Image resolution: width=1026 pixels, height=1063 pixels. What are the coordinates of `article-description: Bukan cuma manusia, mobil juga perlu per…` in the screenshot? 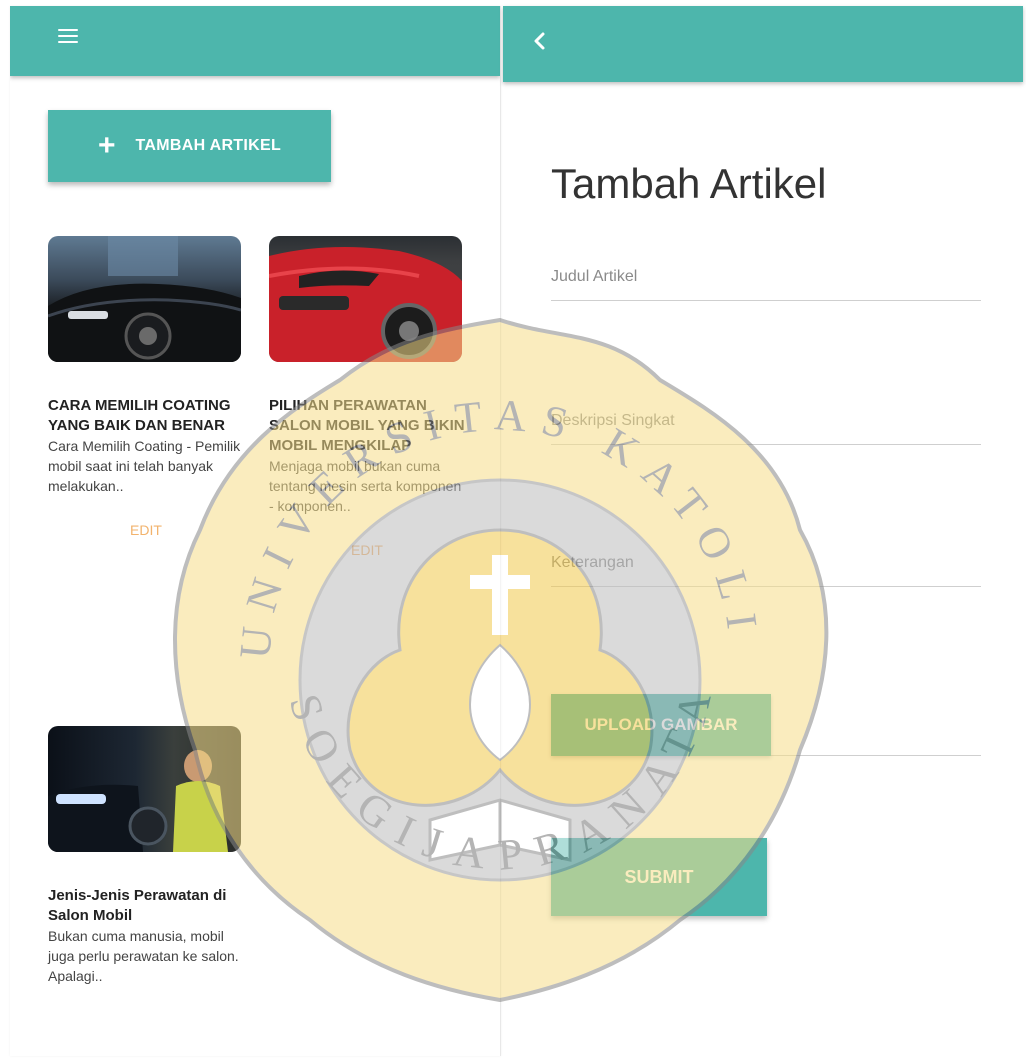 It's located at (143, 956).